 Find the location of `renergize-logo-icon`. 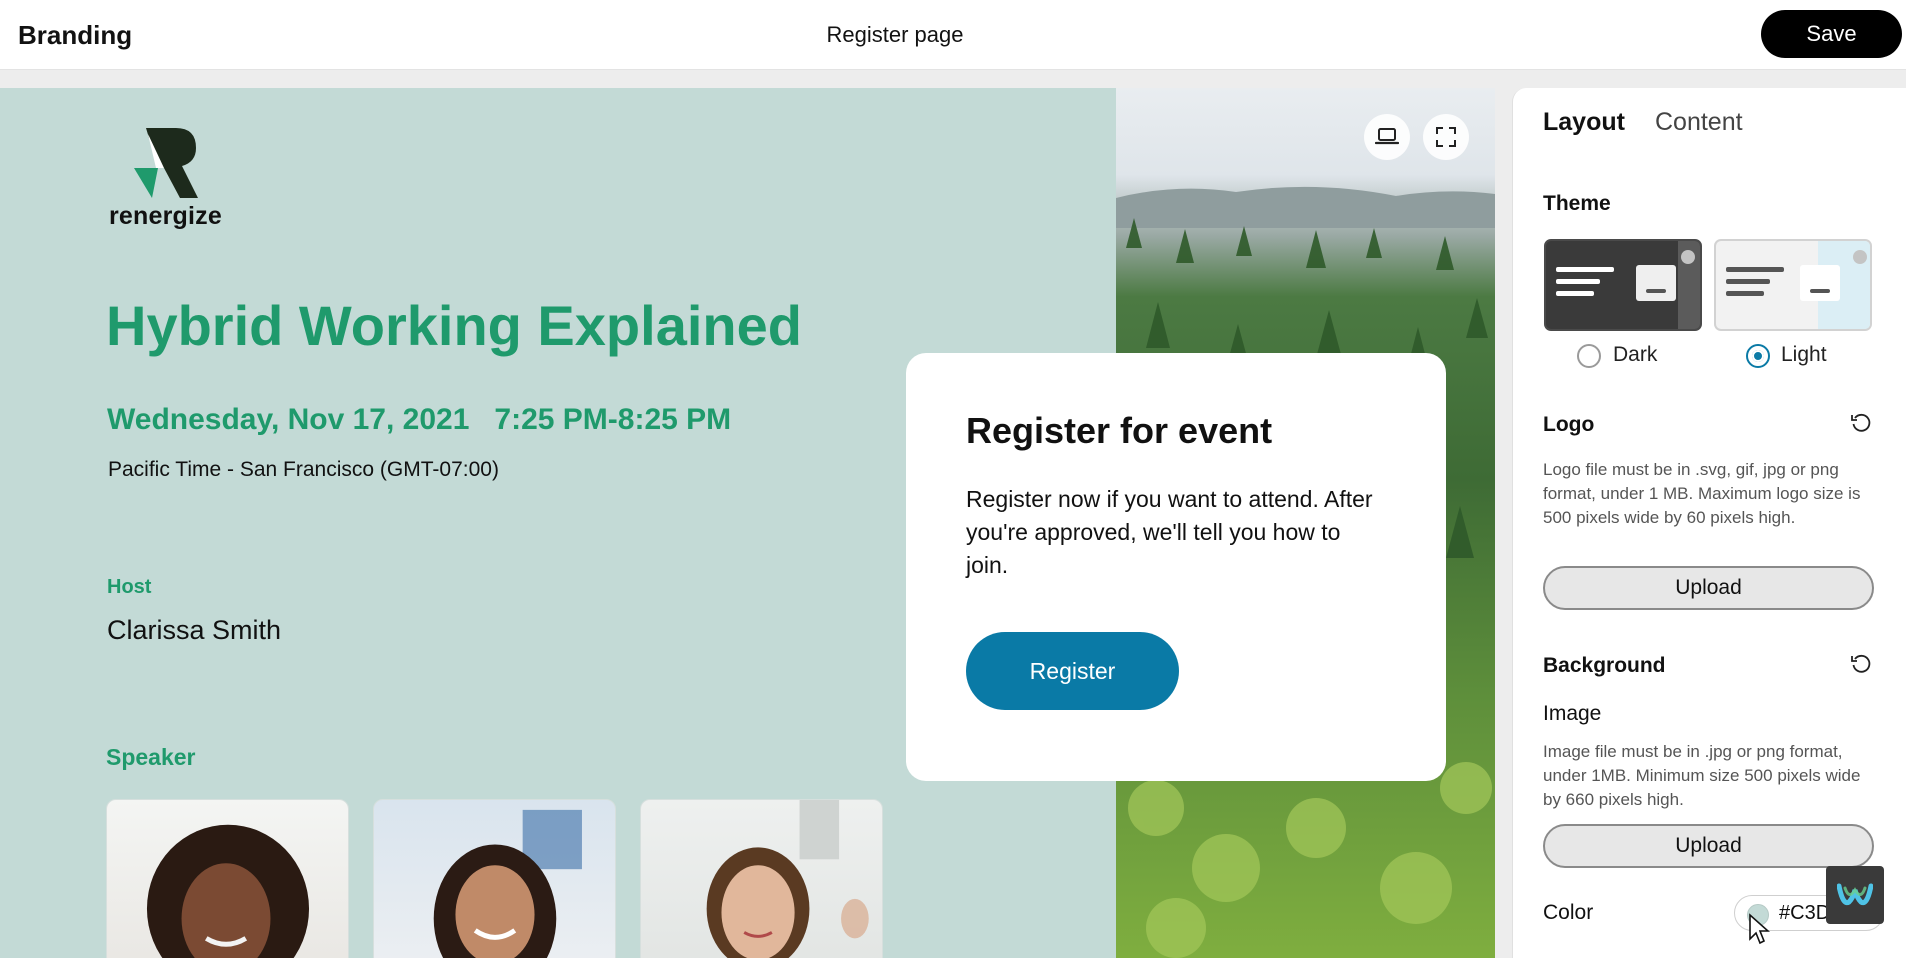

renergize-logo-icon is located at coordinates (166, 163).